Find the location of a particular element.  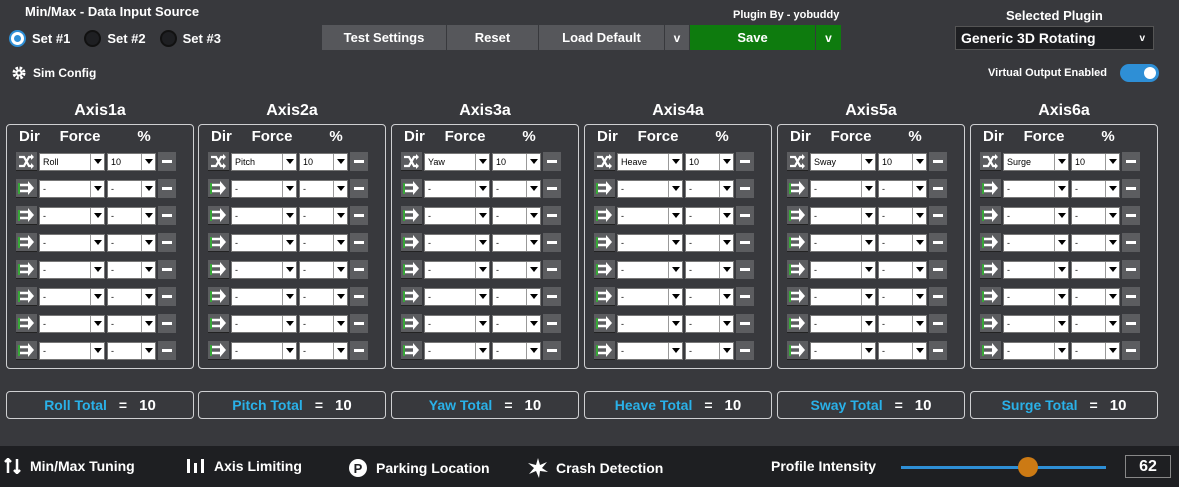

sim-config-button: Sim Config is located at coordinates (53, 73).